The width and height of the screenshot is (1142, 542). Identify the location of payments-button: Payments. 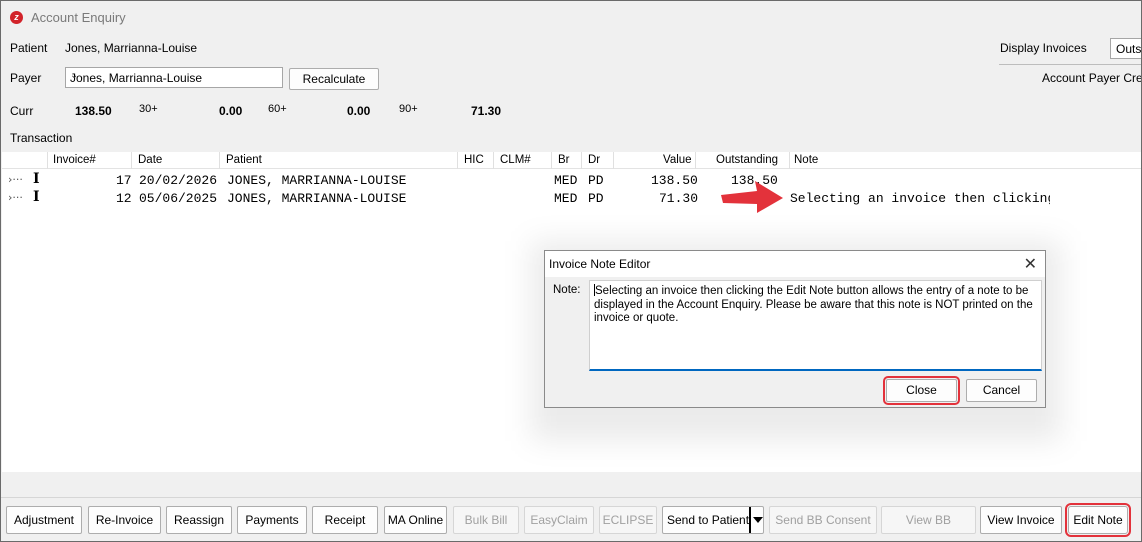
(272, 520).